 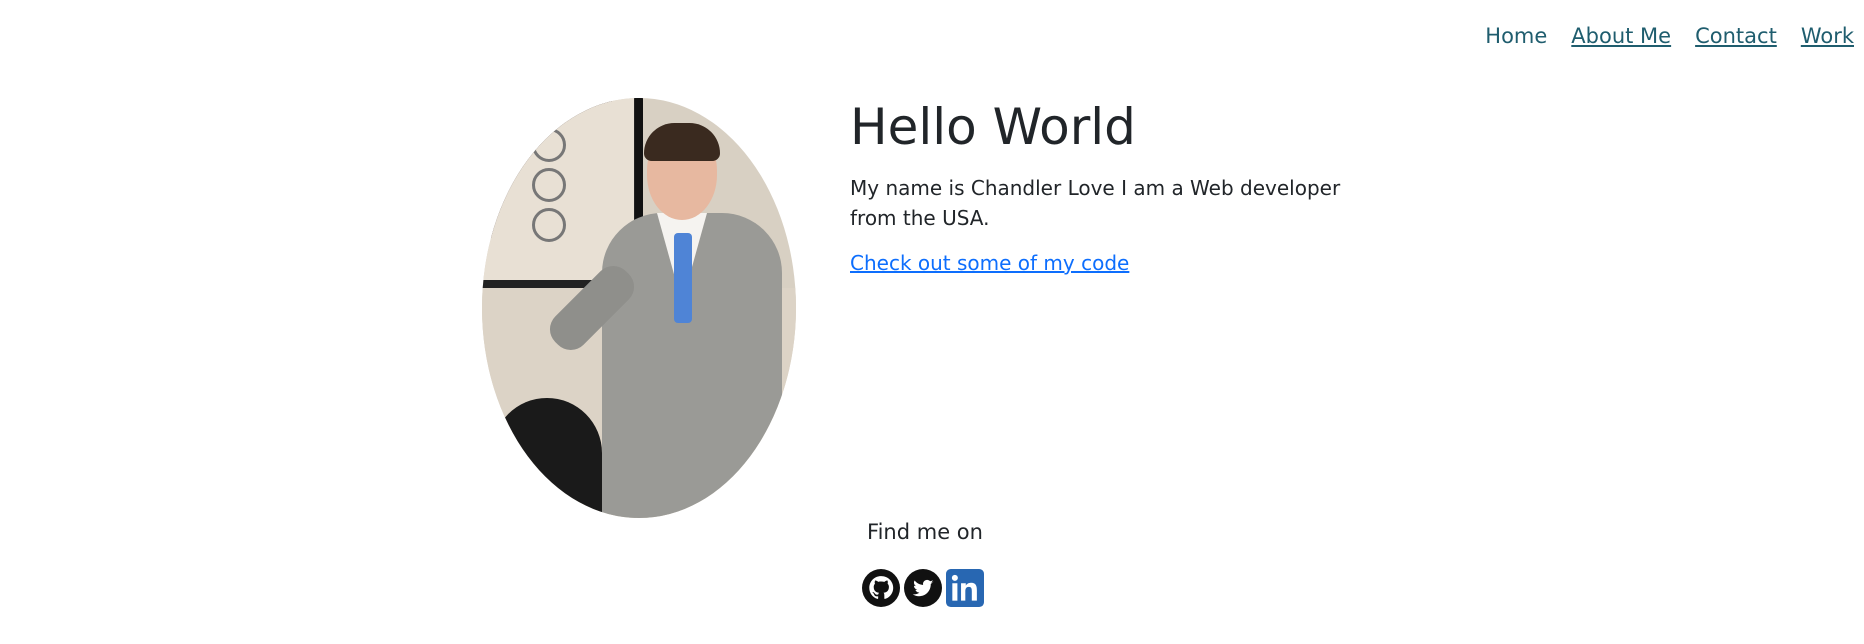 I want to click on nav-item-contact: Contact, so click(x=1736, y=36).